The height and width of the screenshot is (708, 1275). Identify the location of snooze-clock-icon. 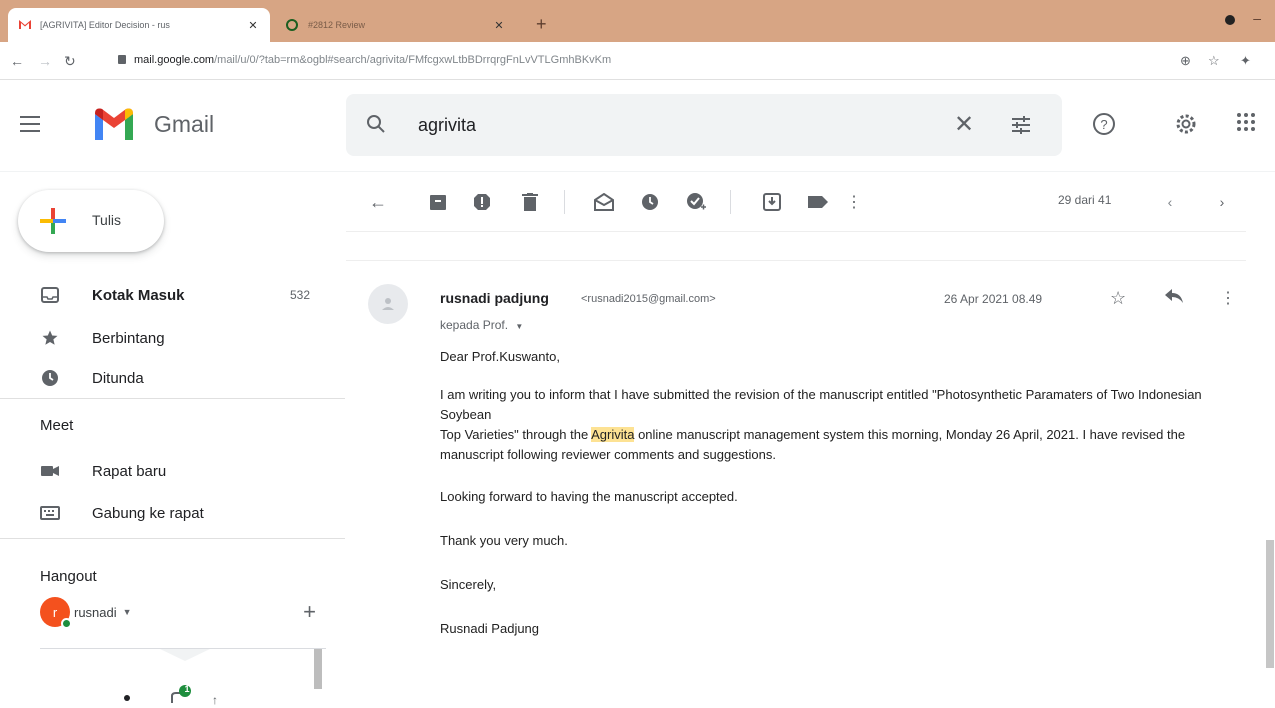
(650, 202).